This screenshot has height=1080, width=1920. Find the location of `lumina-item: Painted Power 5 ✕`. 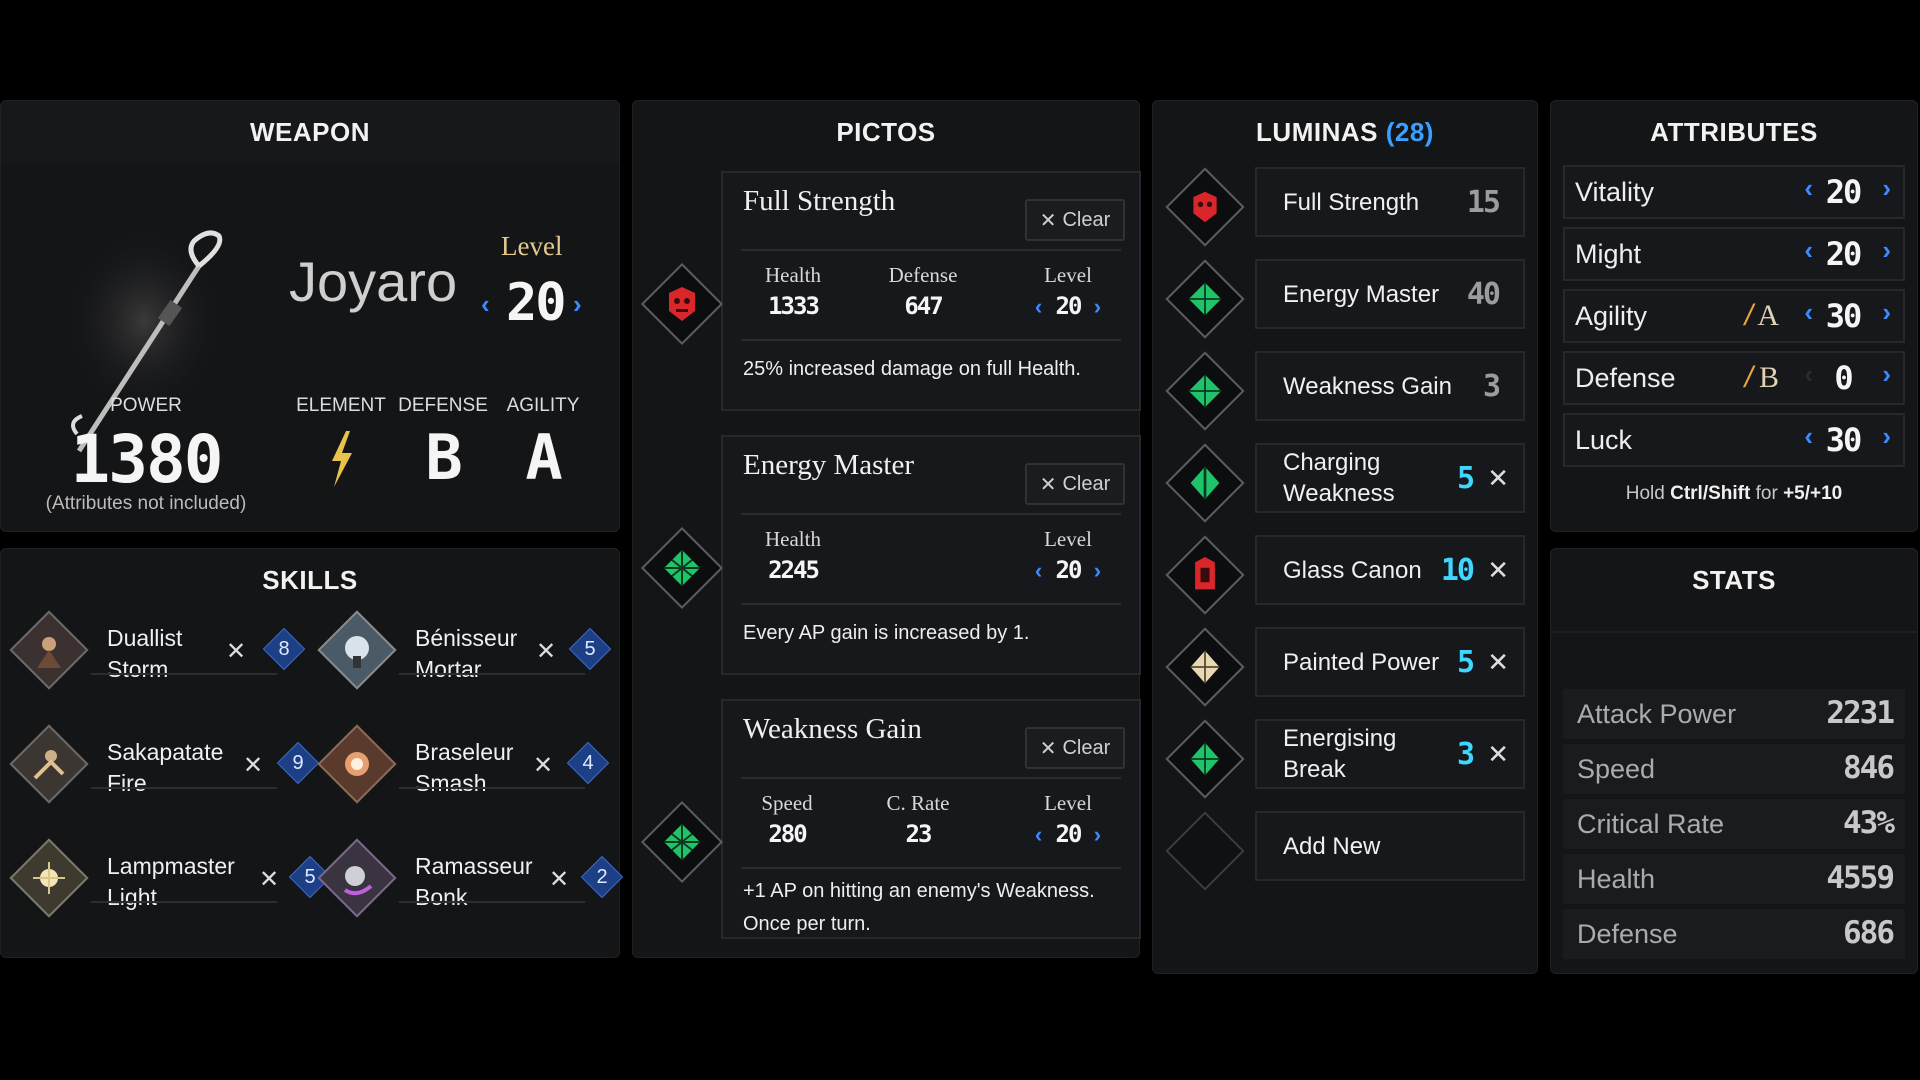

lumina-item: Painted Power 5 ✕ is located at coordinates (1390, 662).